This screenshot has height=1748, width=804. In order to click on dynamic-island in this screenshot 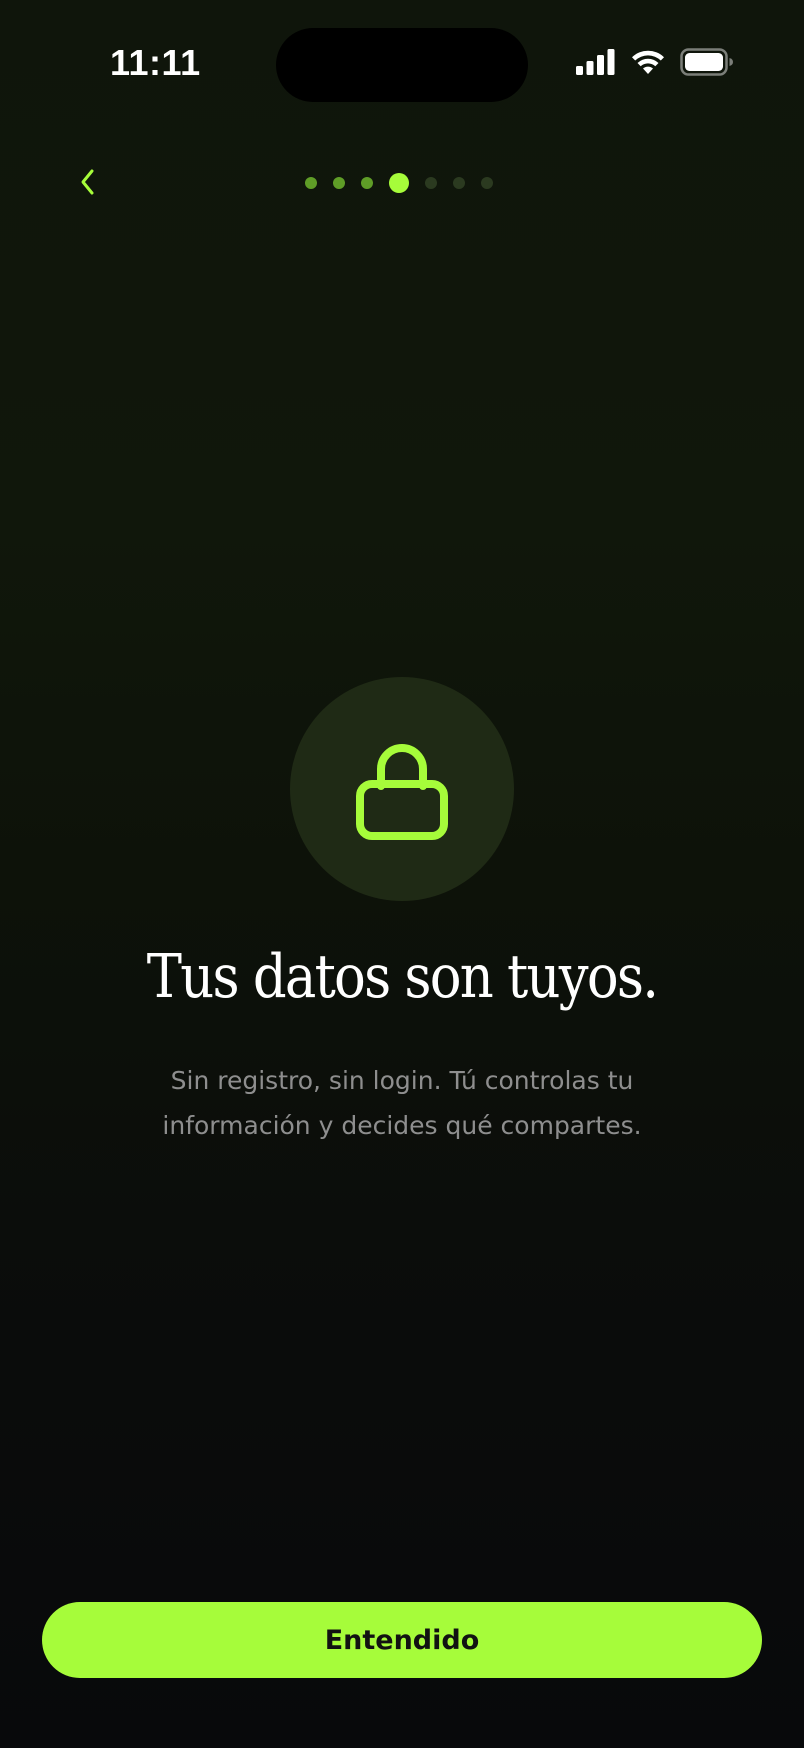, I will do `click(402, 65)`.